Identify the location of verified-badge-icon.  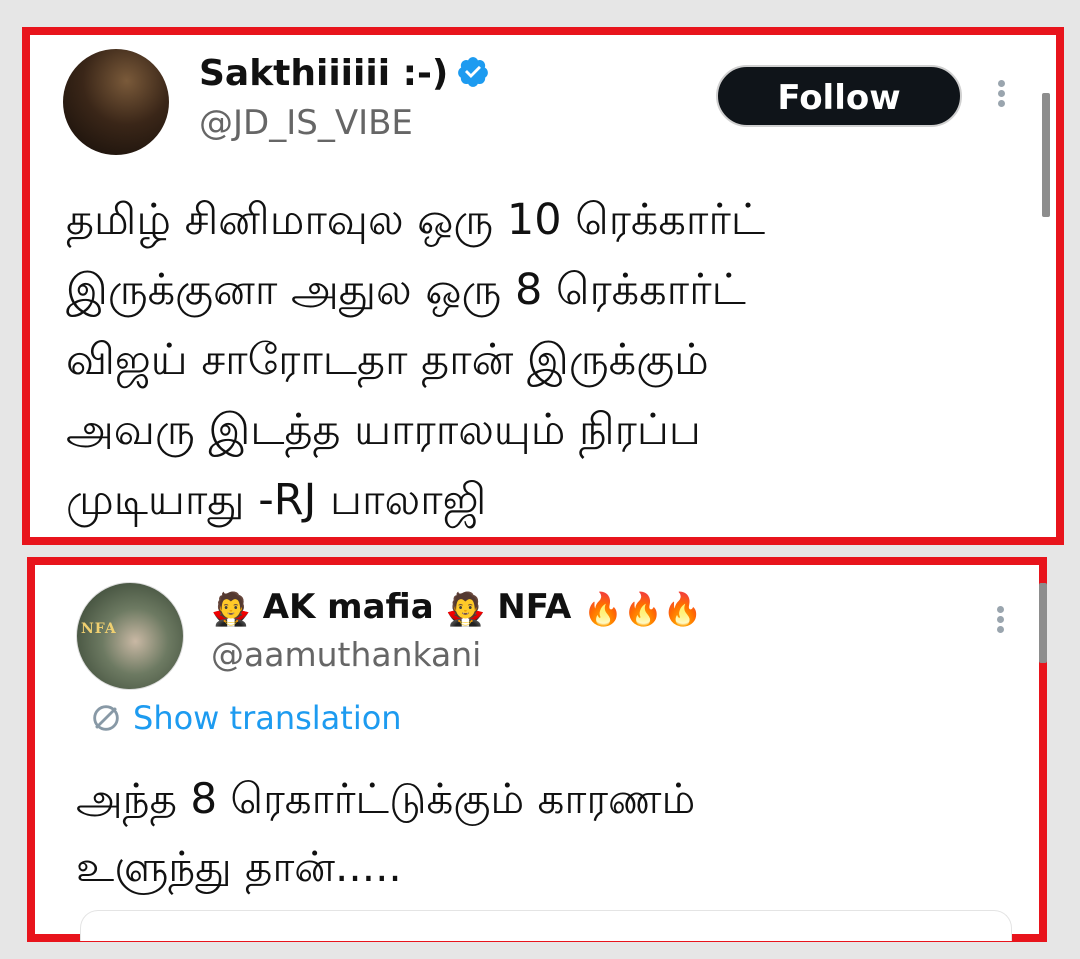
(473, 72).